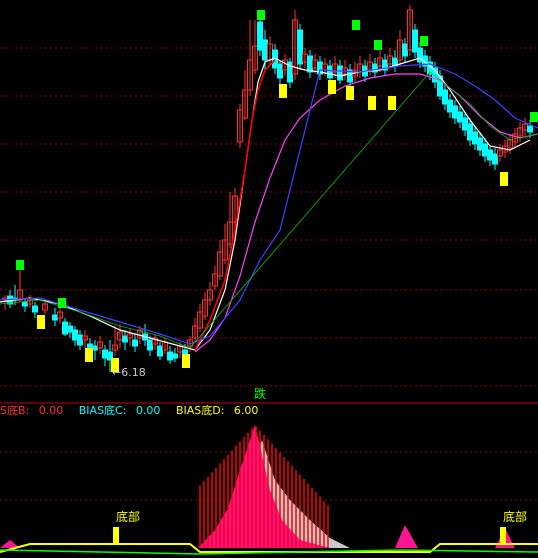 The height and width of the screenshot is (558, 538). Describe the element at coordinates (269, 552) in the screenshot. I see `bias-green-line` at that location.